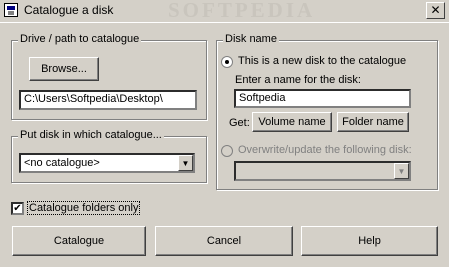  What do you see at coordinates (322, 61) in the screenshot?
I see `new-disk-radio-label: This is a new disk to the catalogue` at bounding box center [322, 61].